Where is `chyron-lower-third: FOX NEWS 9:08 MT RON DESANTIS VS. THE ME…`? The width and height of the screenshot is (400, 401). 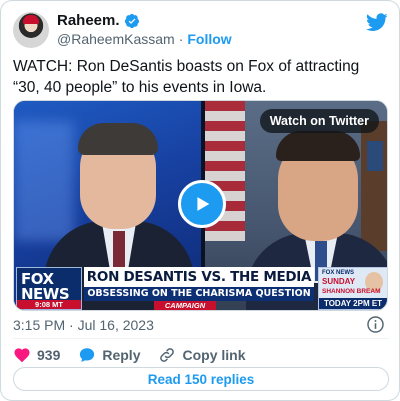 chyron-lower-third: FOX NEWS 9:08 MT RON DESANTIS VS. THE ME… is located at coordinates (200, 287).